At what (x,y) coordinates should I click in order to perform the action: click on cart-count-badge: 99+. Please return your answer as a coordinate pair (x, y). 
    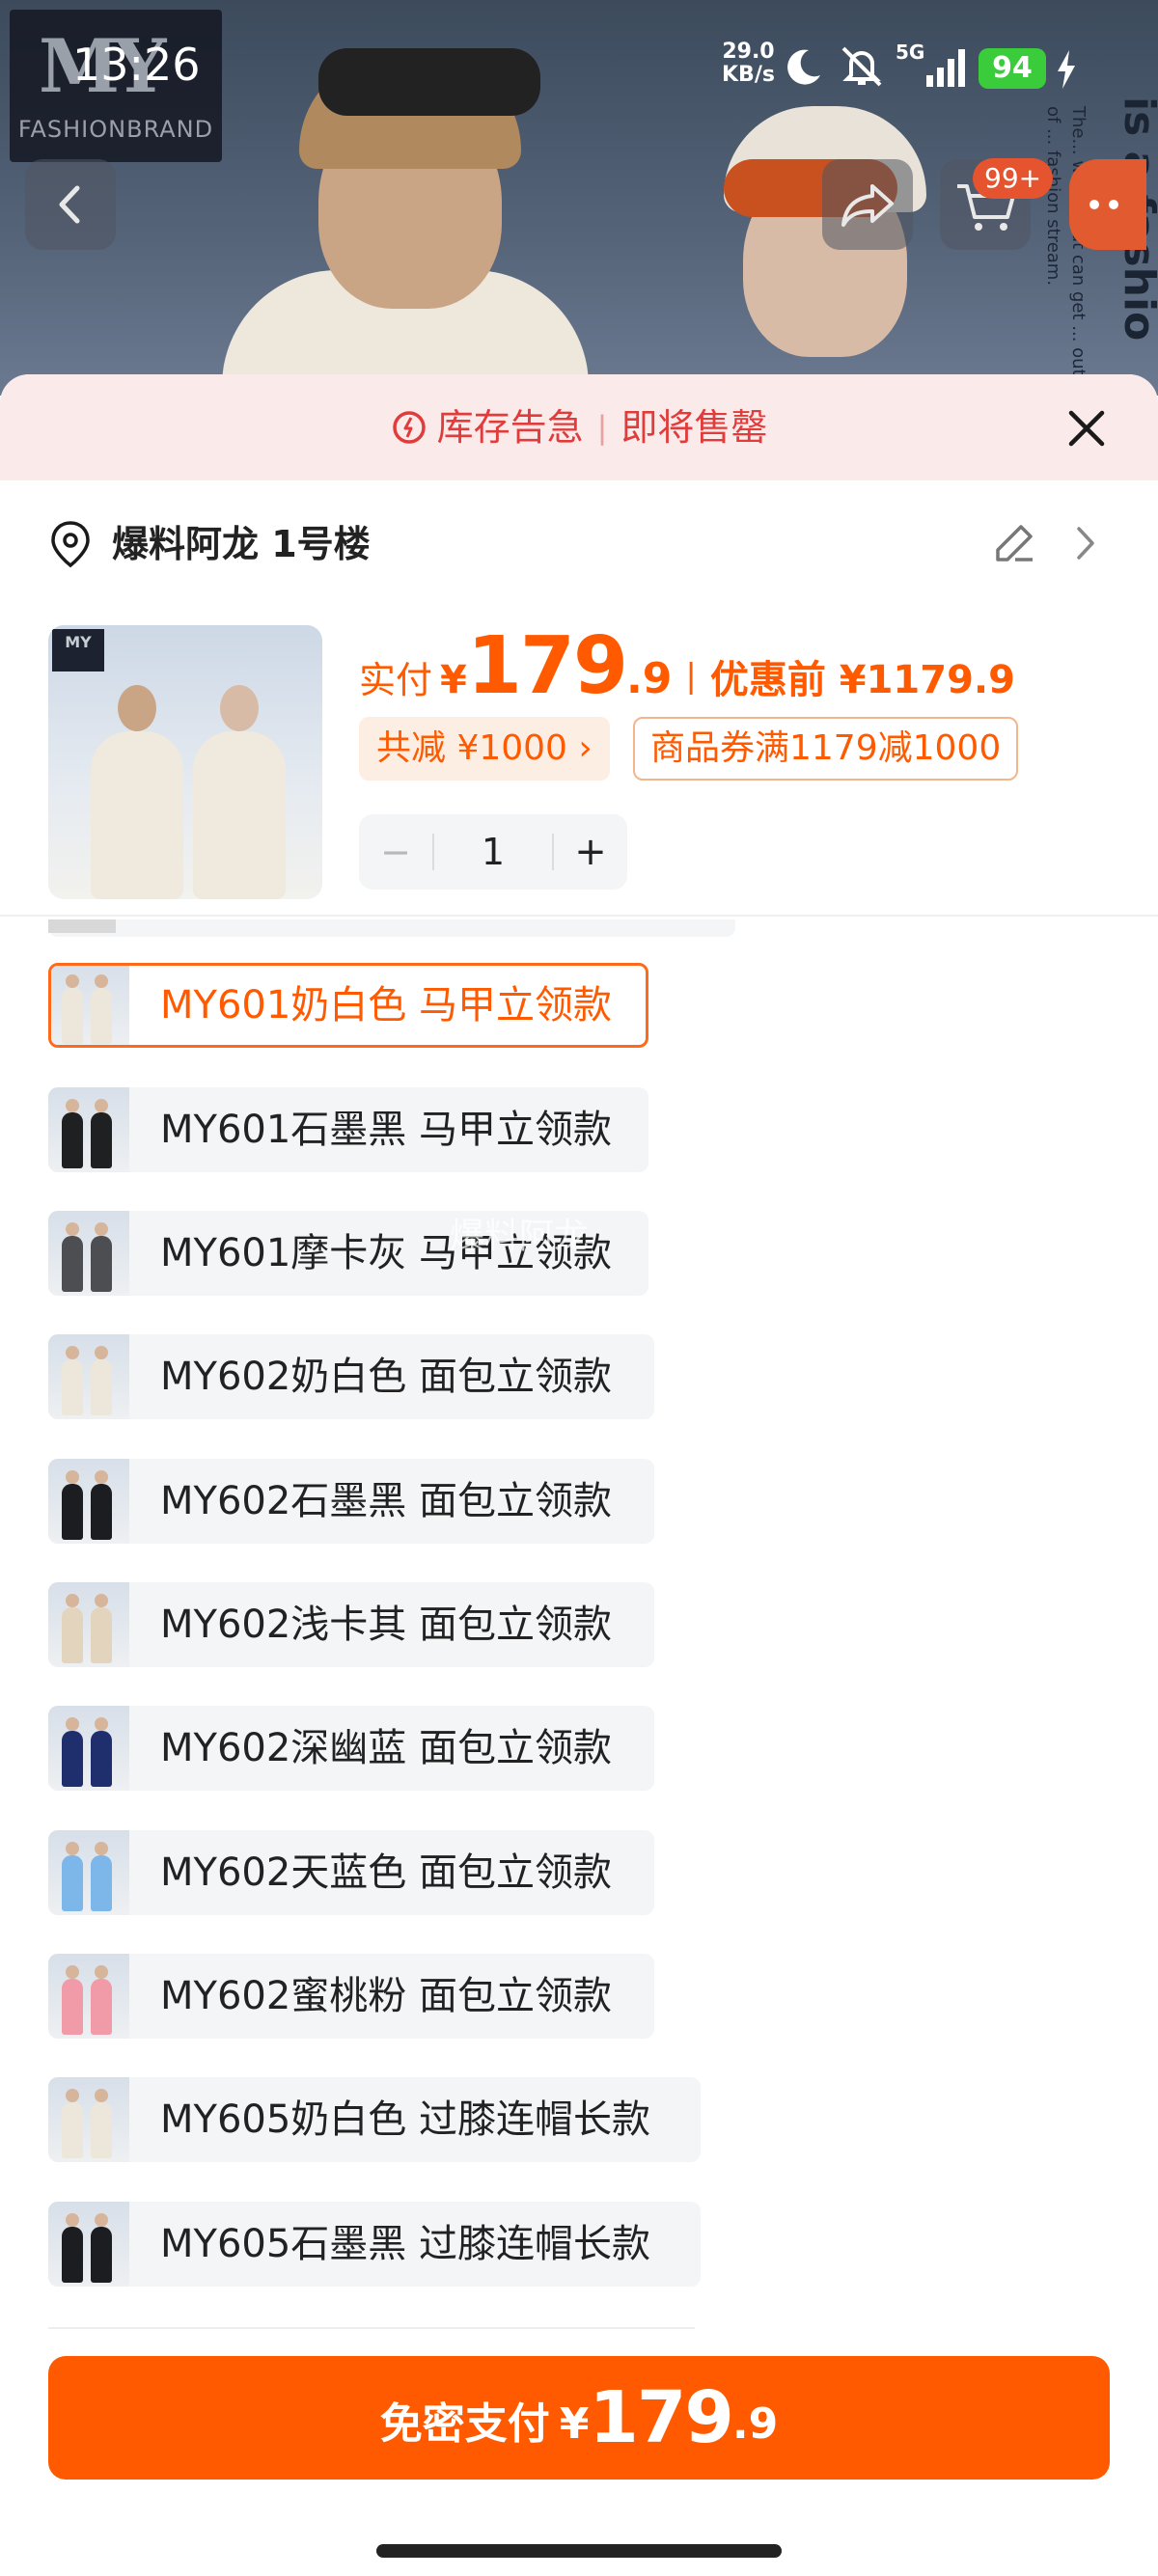
    Looking at the image, I should click on (1013, 178).